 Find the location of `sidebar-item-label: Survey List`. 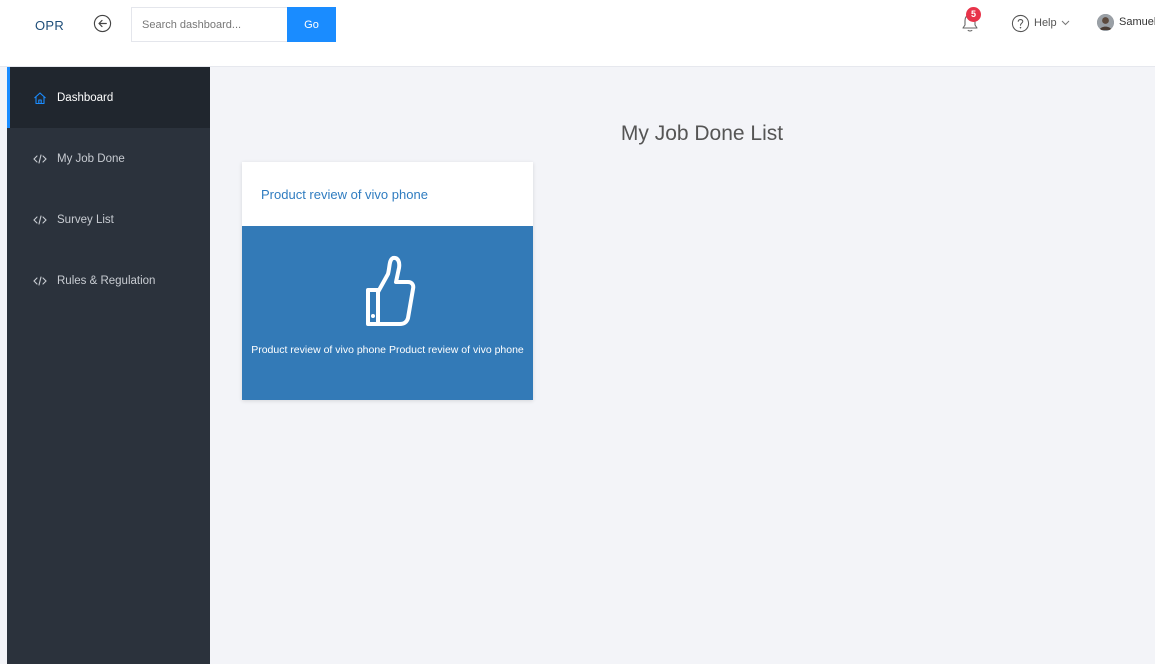

sidebar-item-label: Survey List is located at coordinates (85, 219).